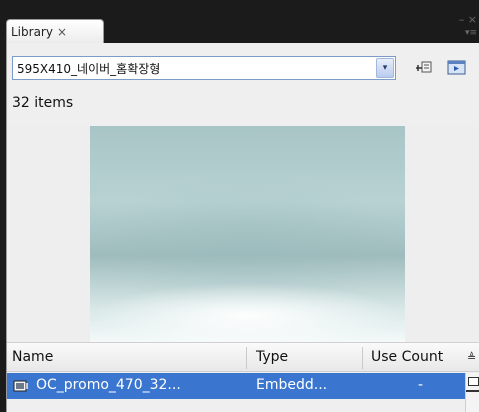 This screenshot has height=412, width=479. I want to click on scroll-track-line, so click(472, 391).